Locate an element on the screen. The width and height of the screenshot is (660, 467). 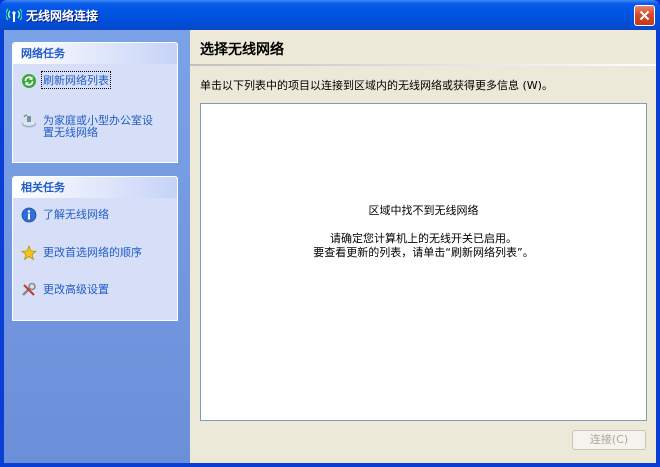
empty-message-line3: 要查看更新的列表，请单击“刷新网络列表”。 is located at coordinates (423, 252).